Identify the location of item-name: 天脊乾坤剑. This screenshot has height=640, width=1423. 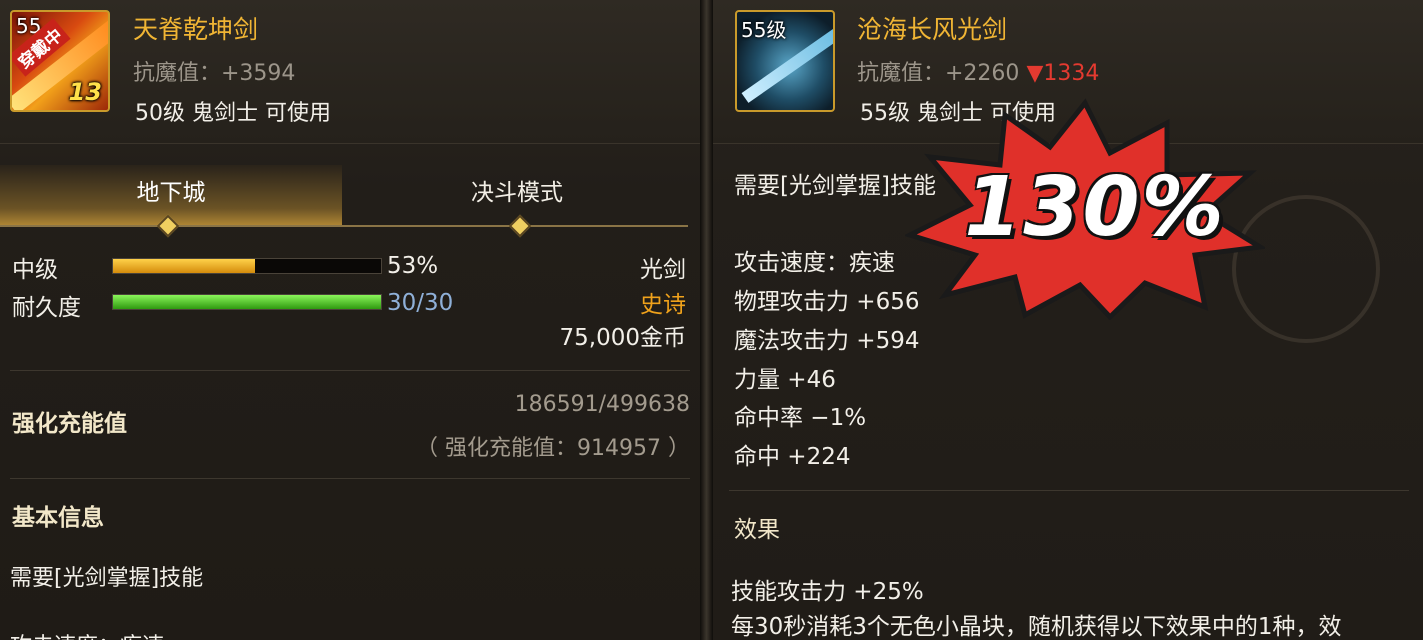
(196, 29).